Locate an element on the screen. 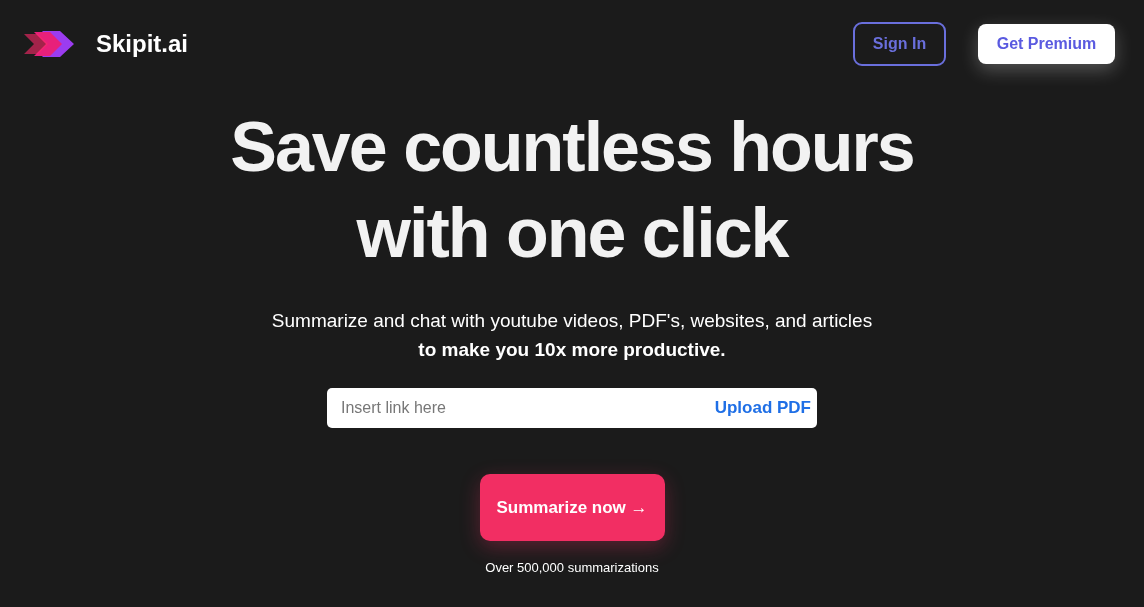 The height and width of the screenshot is (607, 1144). get-premium-button: Get Premium is located at coordinates (1046, 44).